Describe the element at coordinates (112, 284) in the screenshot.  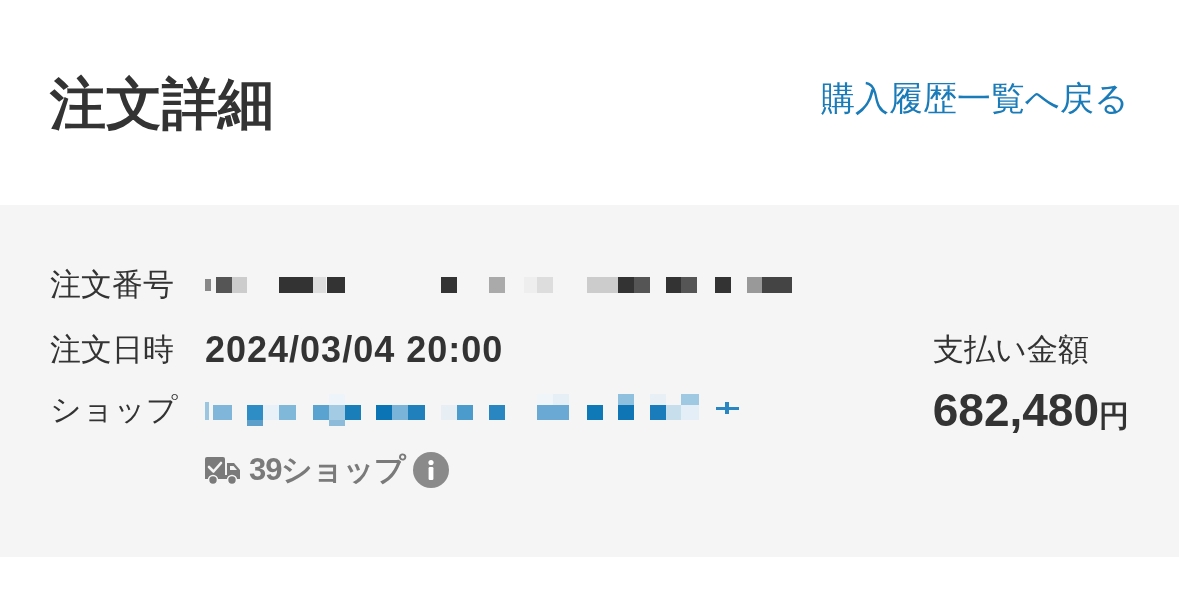
I see `field-label: 注文番号` at that location.